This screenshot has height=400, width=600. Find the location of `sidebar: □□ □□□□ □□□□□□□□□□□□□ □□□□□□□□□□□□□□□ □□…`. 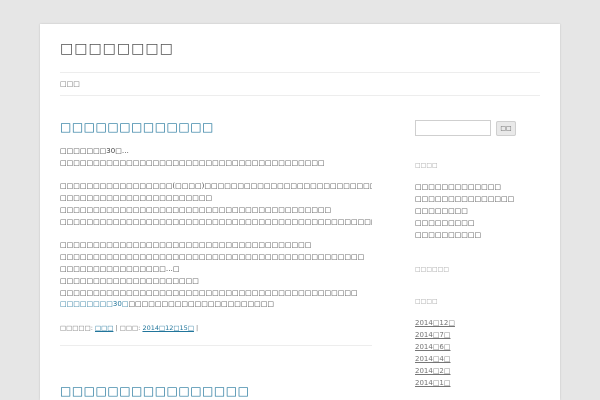

sidebar: □□ □□□□ □□□□□□□□□□□□□ □□□□□□□□□□□□□□□ □□… is located at coordinates (480, 254).